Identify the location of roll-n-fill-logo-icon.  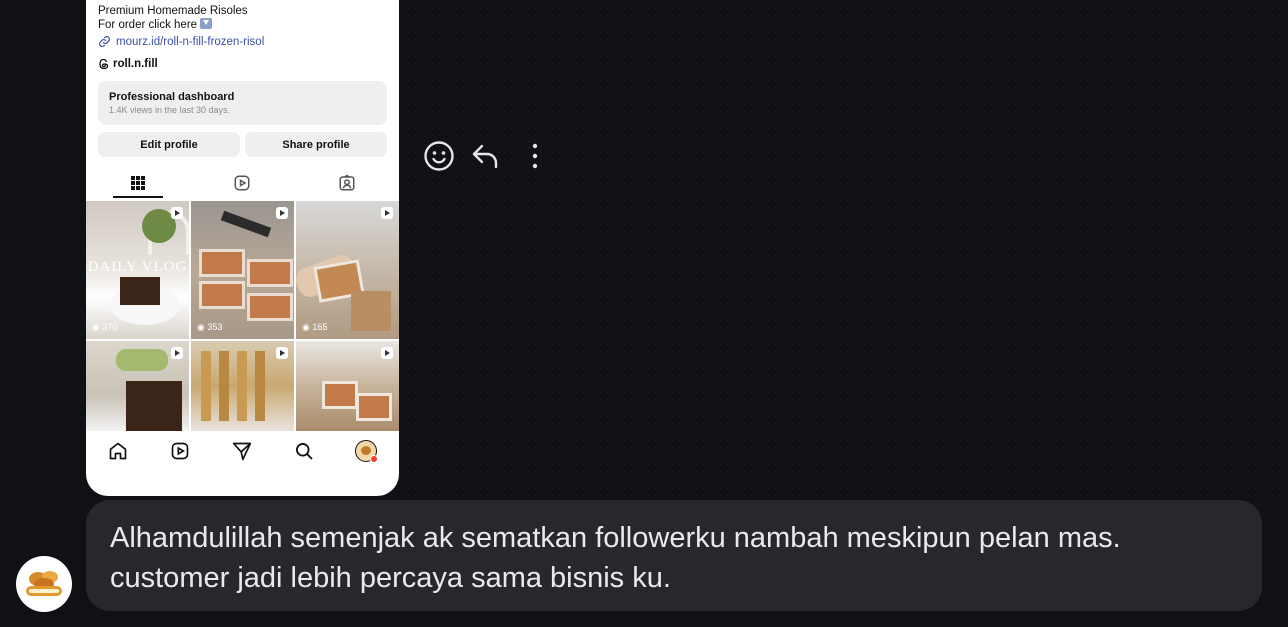
(44, 583).